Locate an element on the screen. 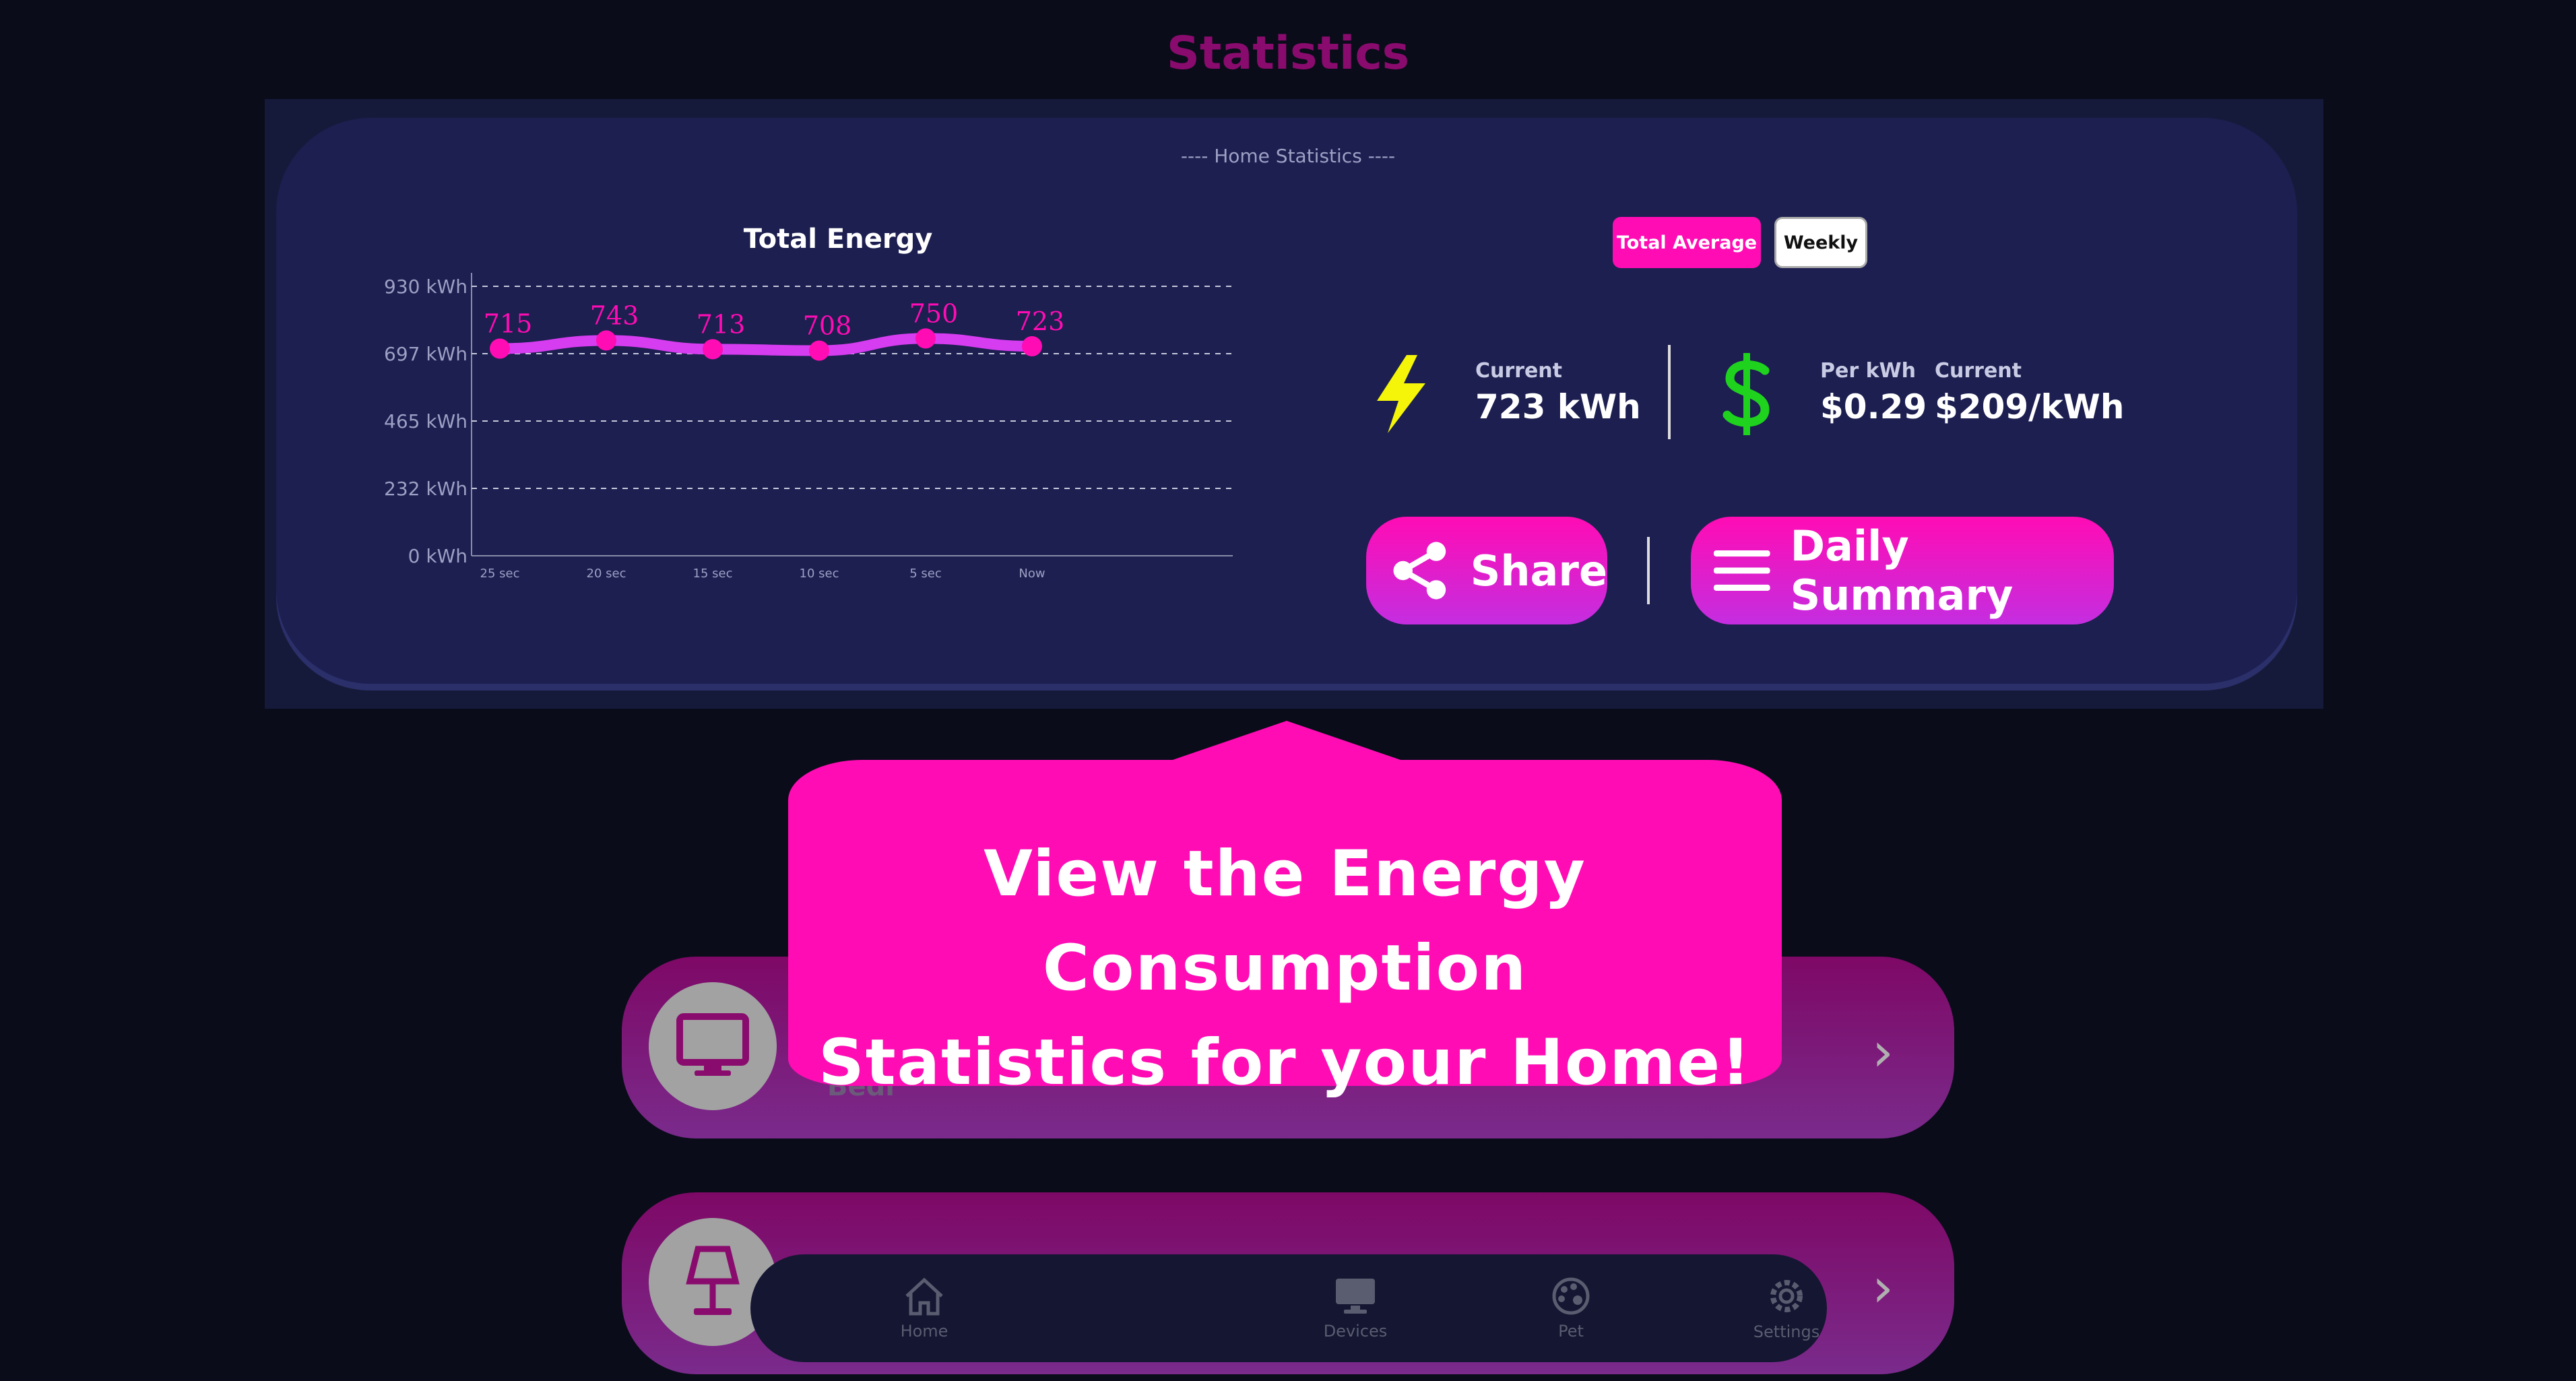  home-icon is located at coordinates (924, 1296).